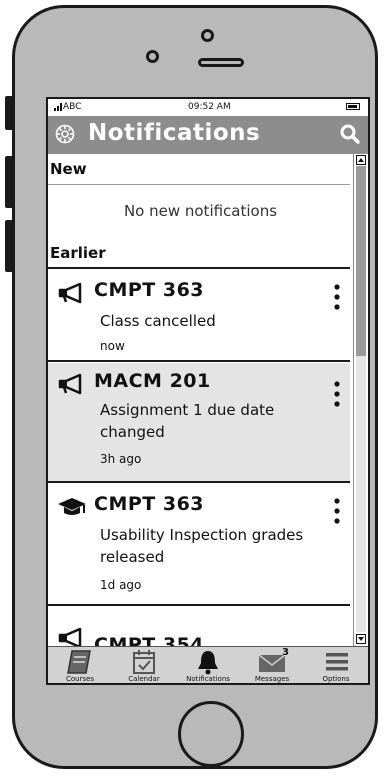 The height and width of the screenshot is (776, 390). I want to click on notification-card: CMPT 354, so click(199, 626).